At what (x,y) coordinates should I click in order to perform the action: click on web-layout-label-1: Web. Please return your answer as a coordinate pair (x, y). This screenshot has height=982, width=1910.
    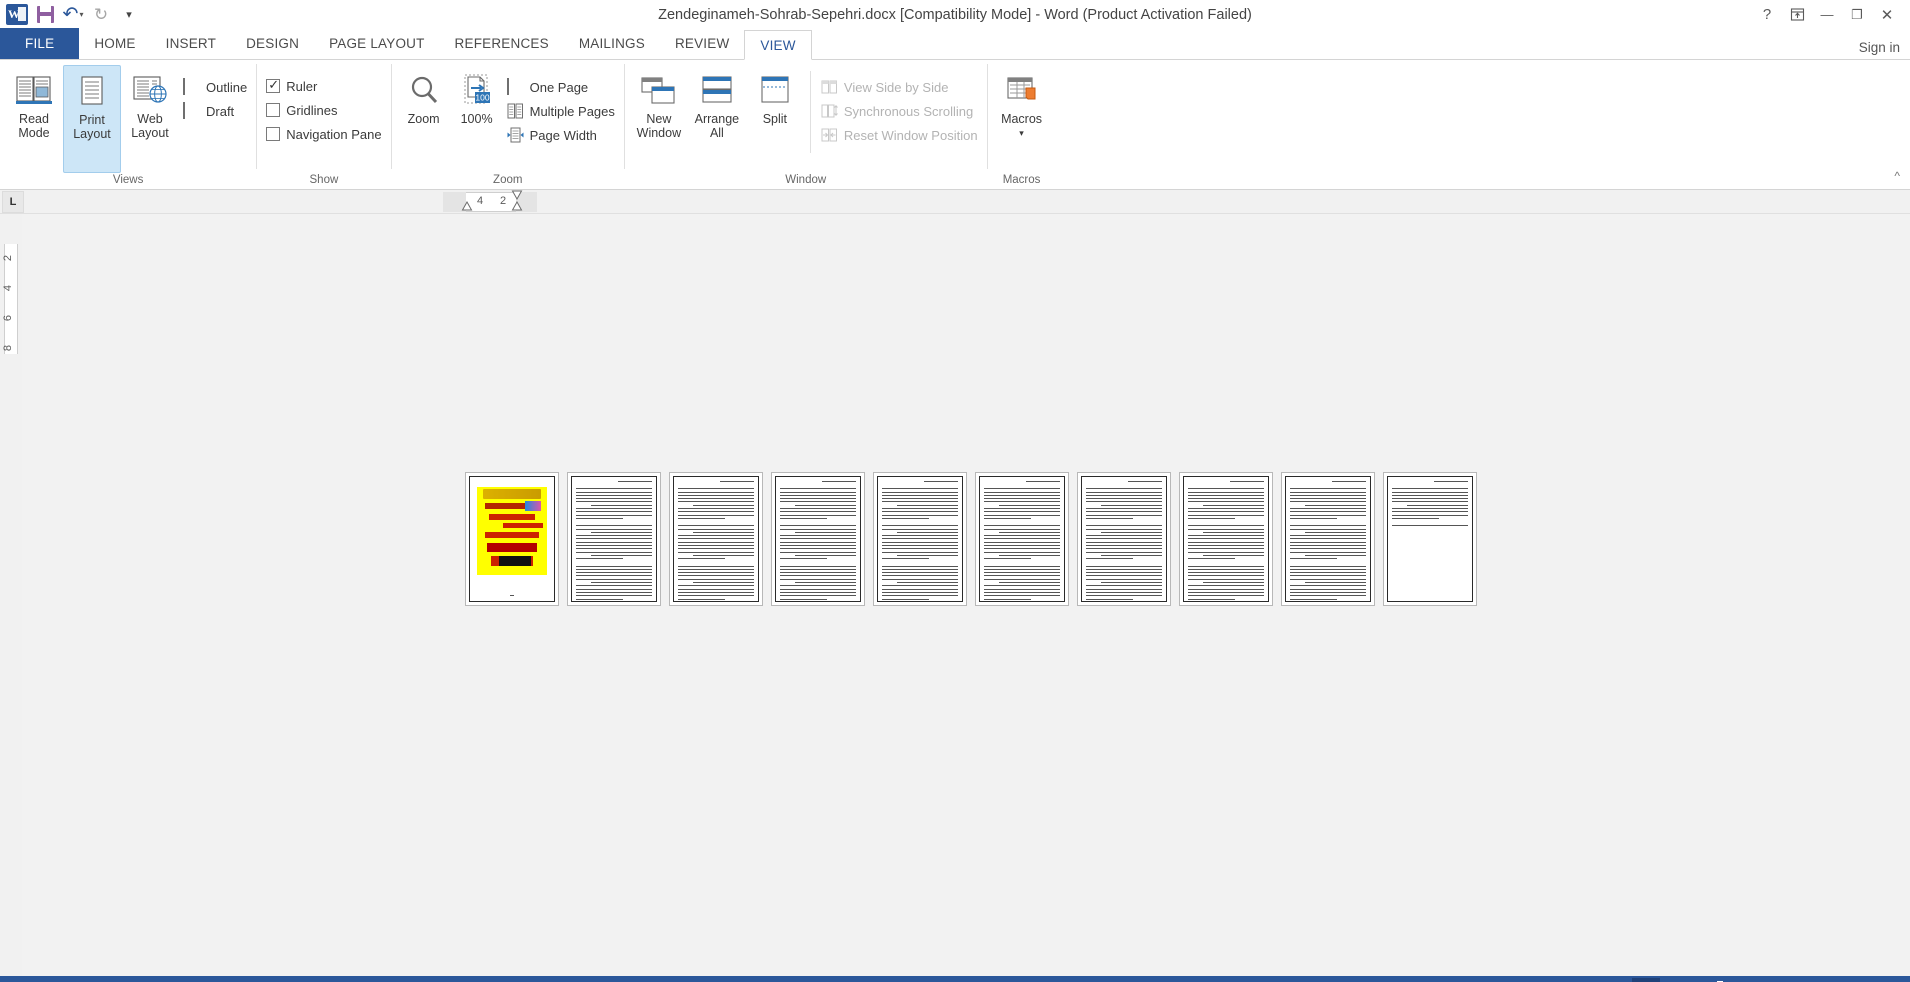
    Looking at the image, I should click on (150, 119).